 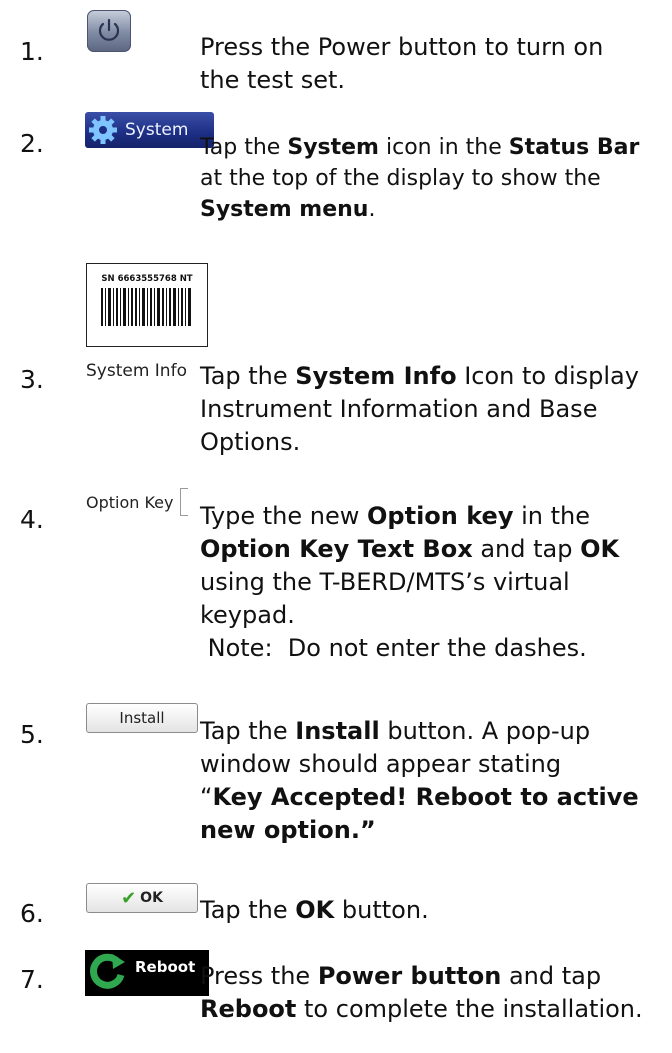 What do you see at coordinates (485, 731) in the screenshot?
I see `text-run: button. A pop-up` at bounding box center [485, 731].